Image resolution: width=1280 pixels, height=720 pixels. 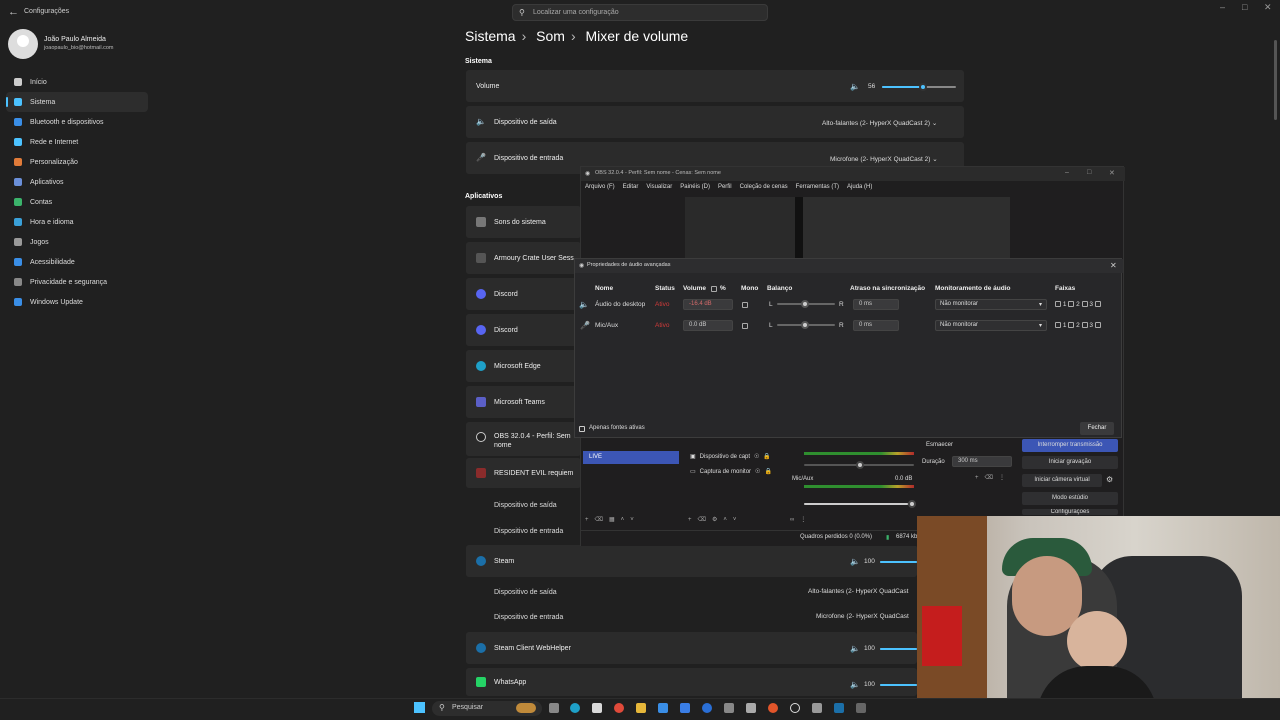 I want to click on steam-volume-slider, so click(x=898, y=562).